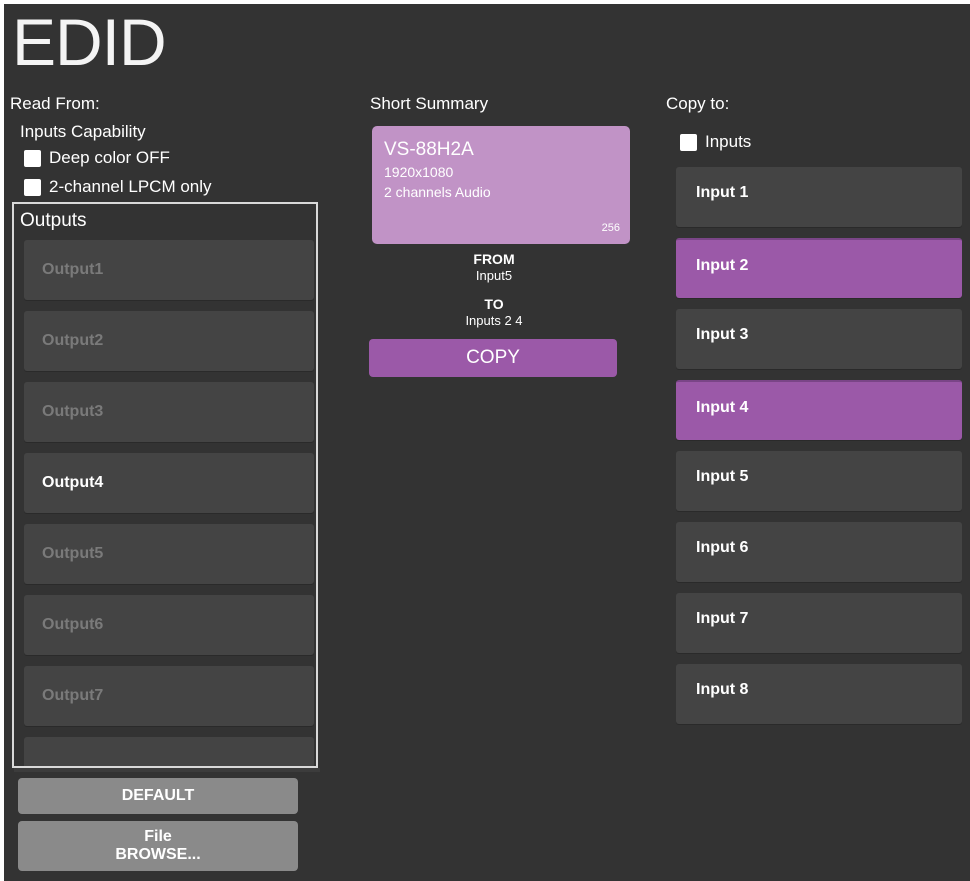 This screenshot has height=881, width=970. What do you see at coordinates (494, 259) in the screenshot?
I see `from-label: FROM` at bounding box center [494, 259].